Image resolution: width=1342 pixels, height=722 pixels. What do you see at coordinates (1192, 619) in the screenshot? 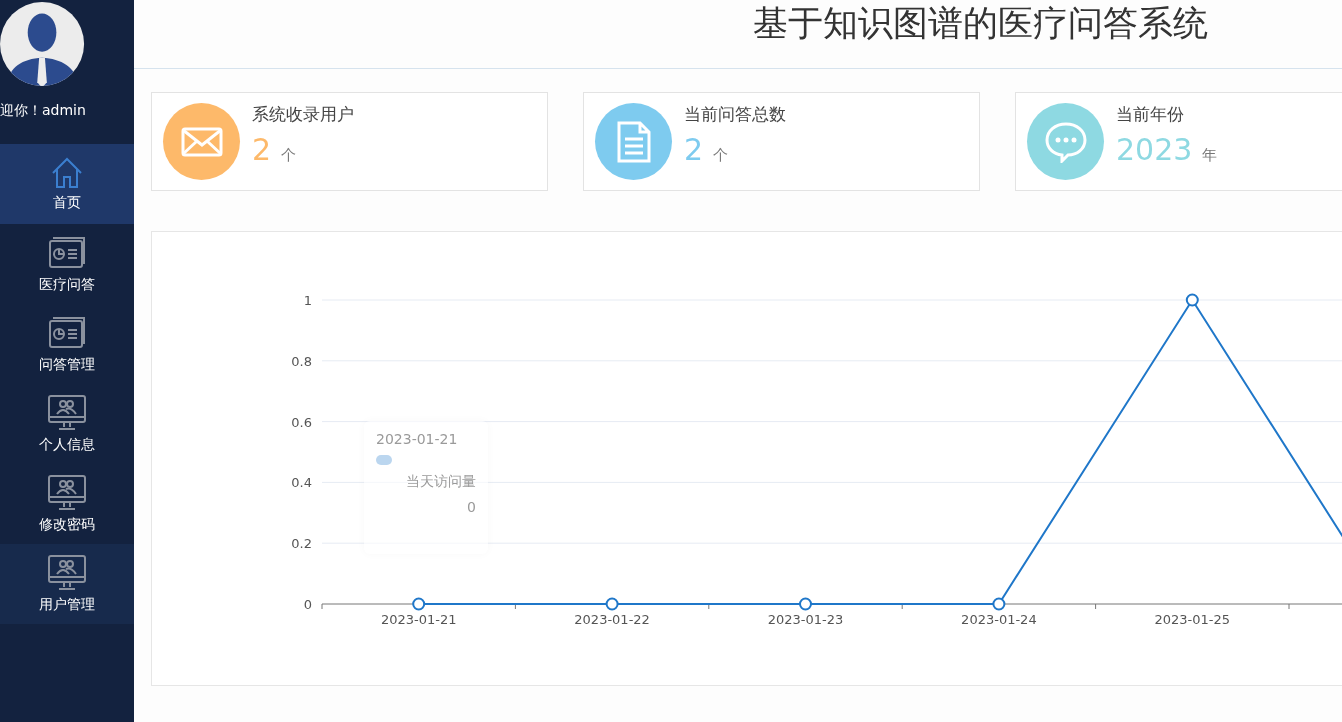
I see `x-axis-label: 2023-01-25` at bounding box center [1192, 619].